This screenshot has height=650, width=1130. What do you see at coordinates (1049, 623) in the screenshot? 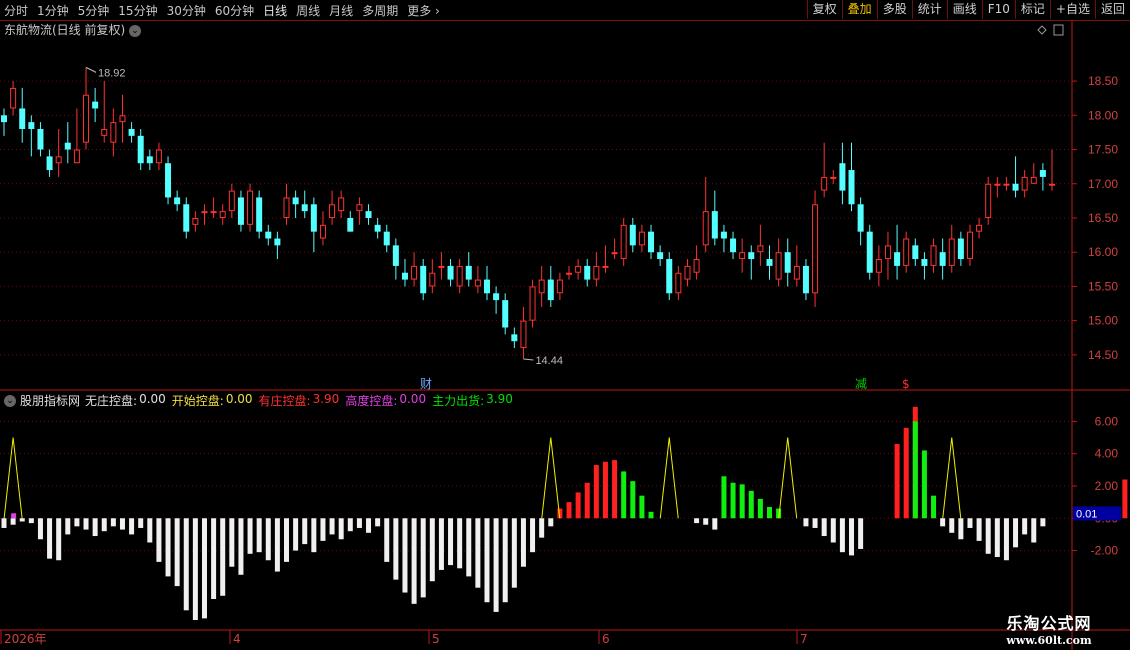
I see `watermark-title: 乐淘公式网` at bounding box center [1049, 623].